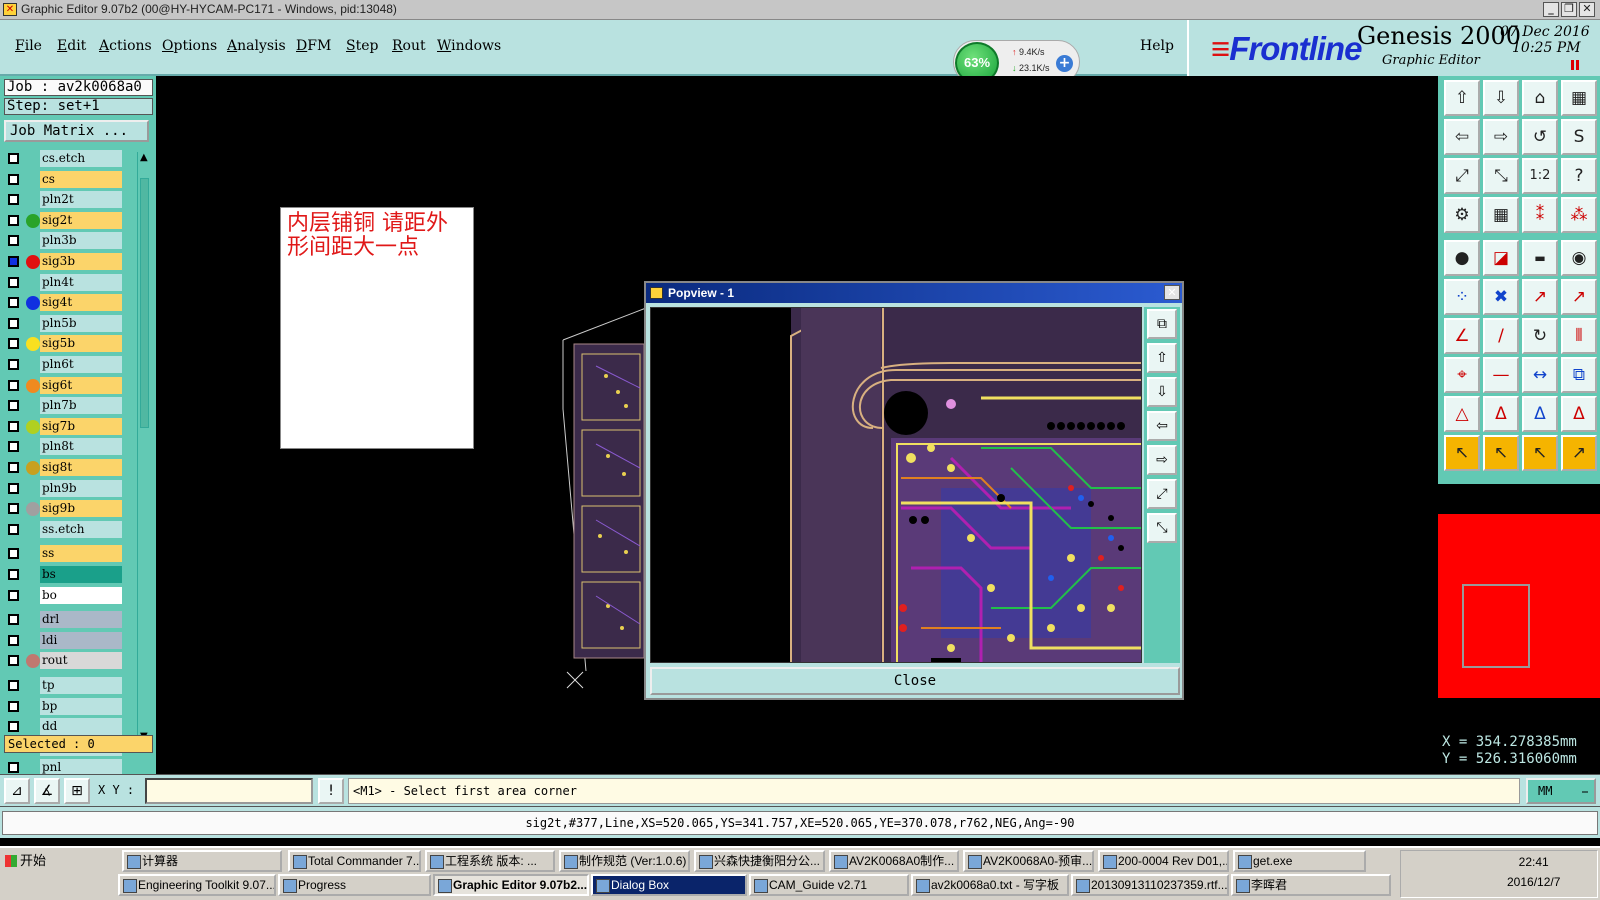  I want to click on taskbar-item: Dialog Box, so click(669, 885).